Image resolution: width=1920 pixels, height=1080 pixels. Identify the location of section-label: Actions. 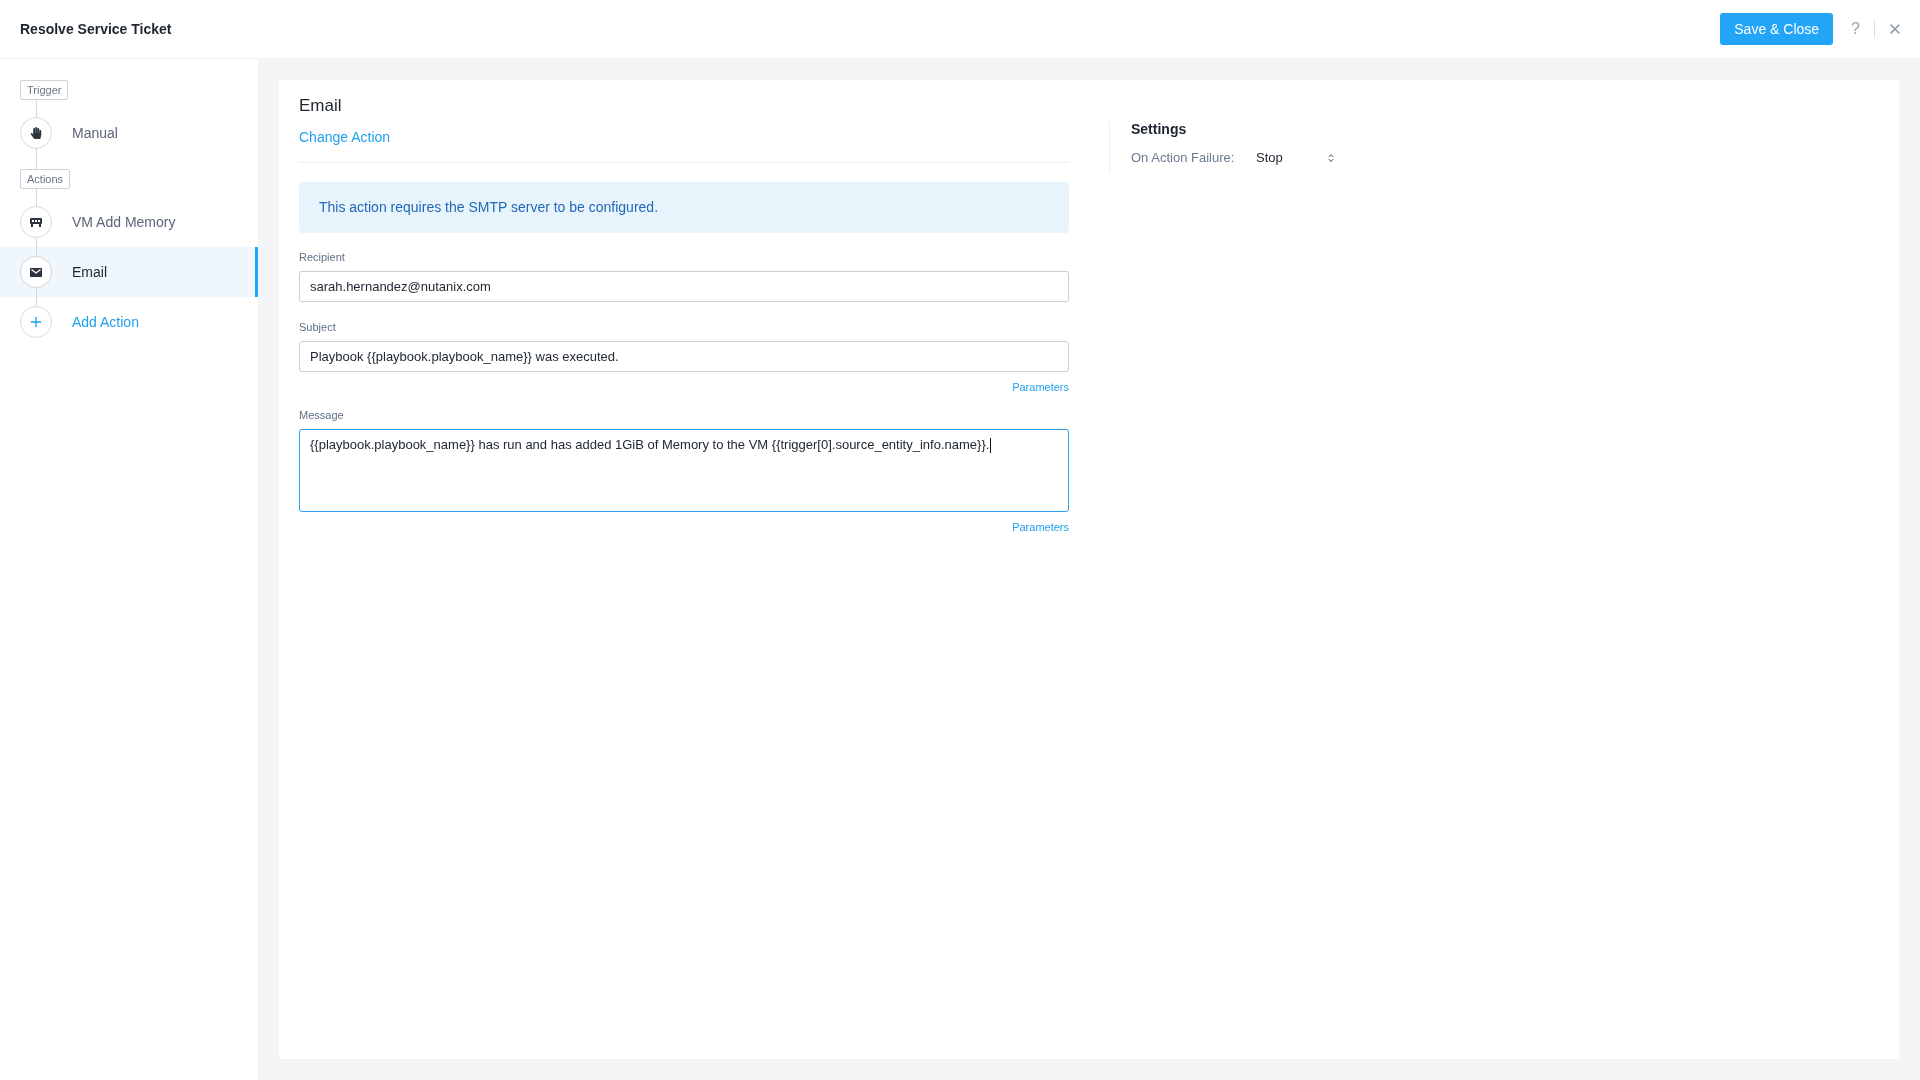
(45, 179).